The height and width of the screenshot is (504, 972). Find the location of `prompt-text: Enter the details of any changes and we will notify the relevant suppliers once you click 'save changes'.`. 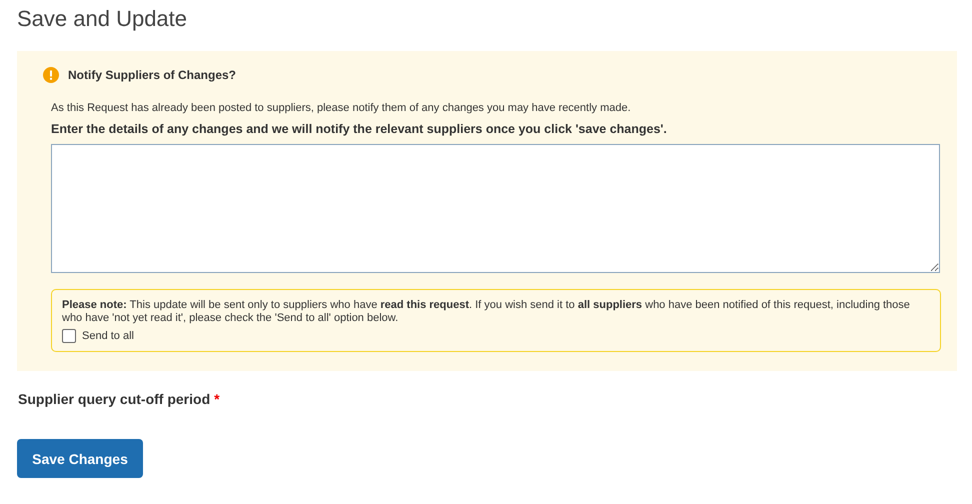

prompt-text: Enter the details of any changes and we will notify the relevant suppliers once you click 'save changes'. is located at coordinates (359, 129).